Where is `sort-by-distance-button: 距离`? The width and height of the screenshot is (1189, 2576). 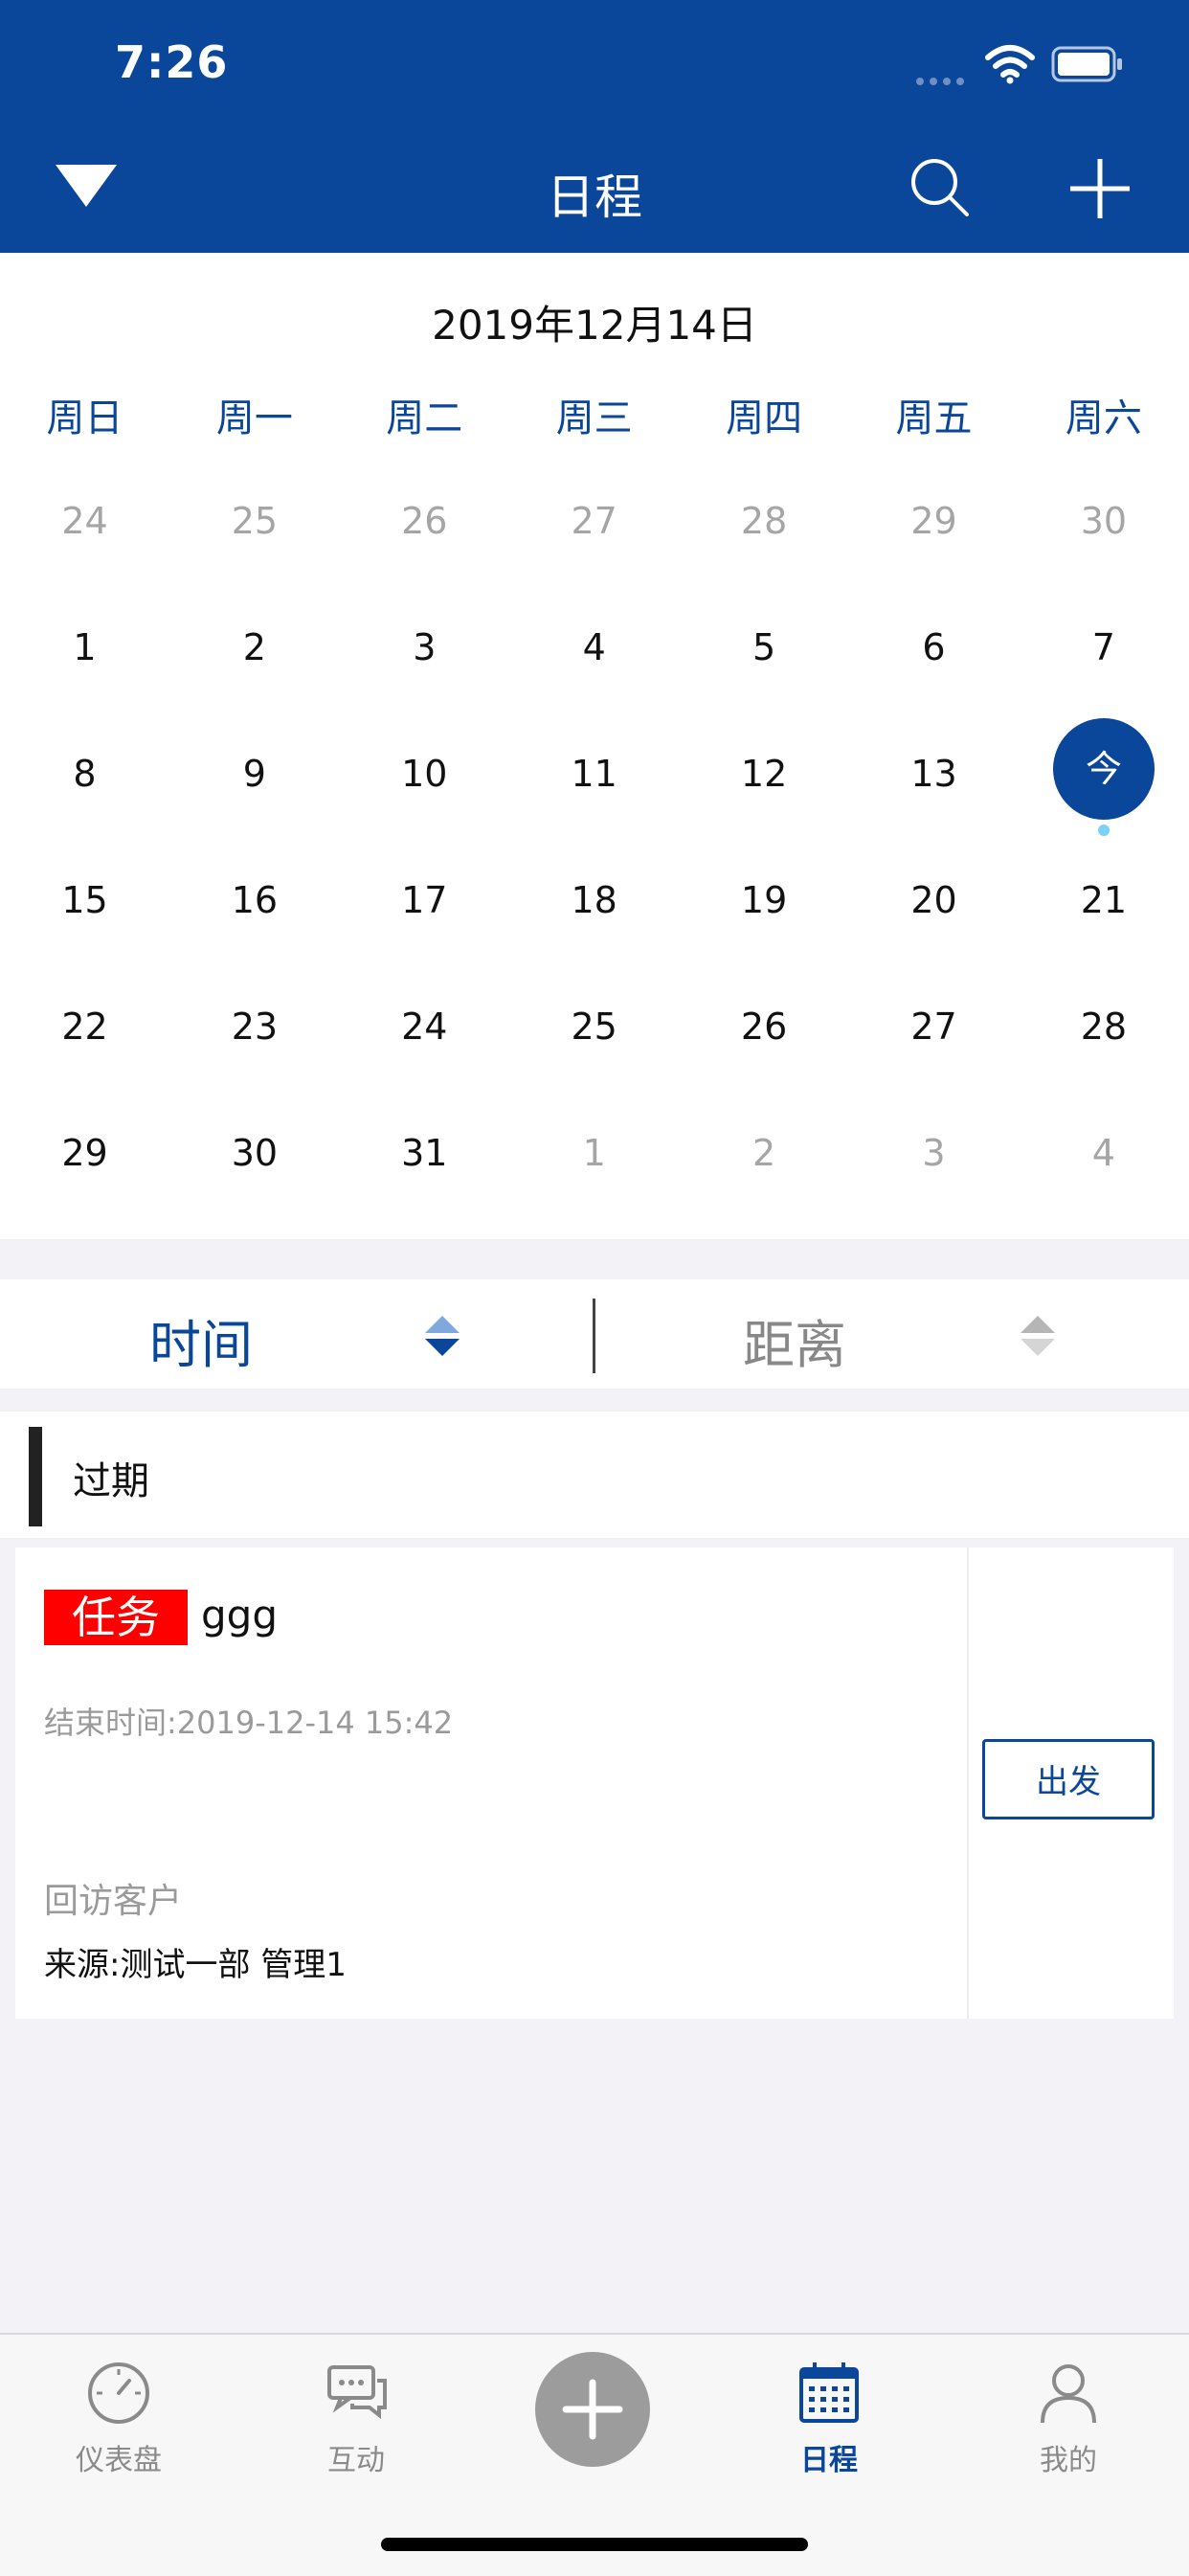
sort-by-distance-button: 距离 is located at coordinates (794, 1340).